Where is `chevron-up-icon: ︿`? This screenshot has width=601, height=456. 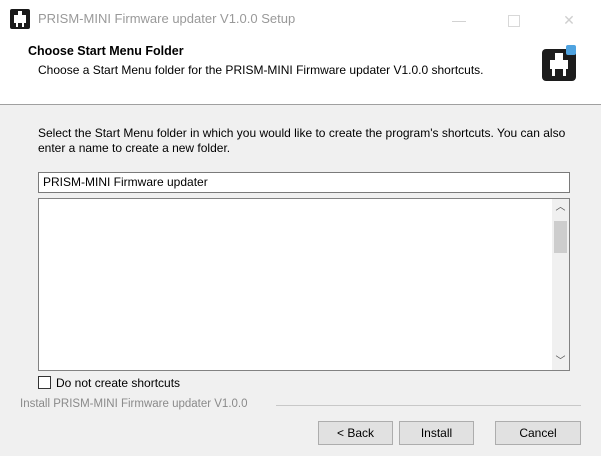 chevron-up-icon: ︿ is located at coordinates (560, 207).